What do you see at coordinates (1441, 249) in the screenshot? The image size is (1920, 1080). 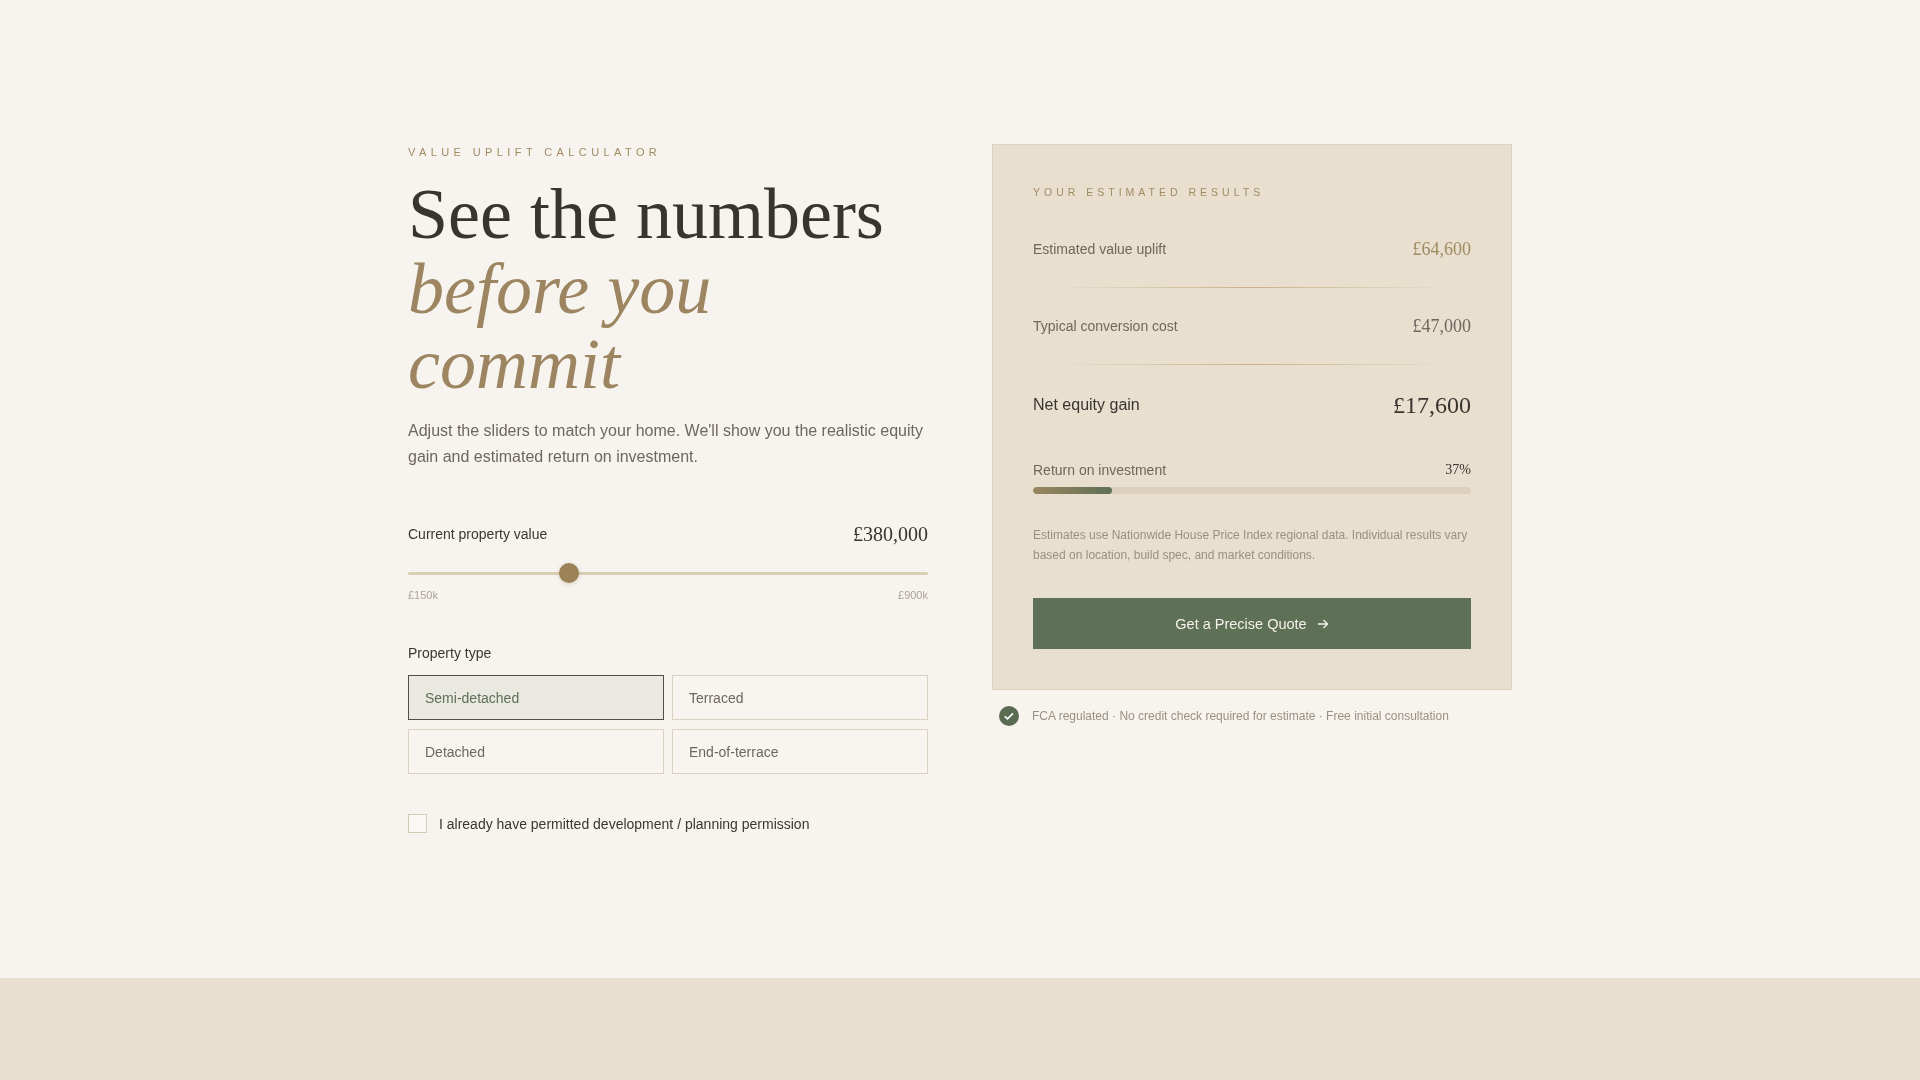 I see `result-value: £64,600` at bounding box center [1441, 249].